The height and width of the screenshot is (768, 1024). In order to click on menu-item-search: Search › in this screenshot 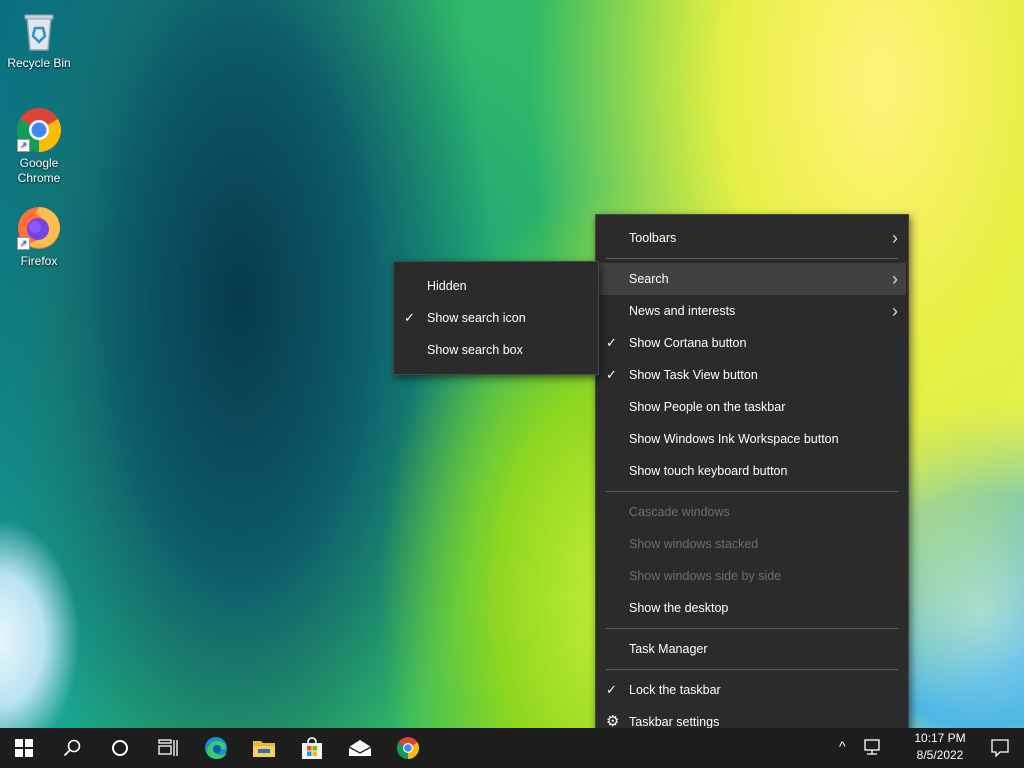, I will do `click(752, 279)`.